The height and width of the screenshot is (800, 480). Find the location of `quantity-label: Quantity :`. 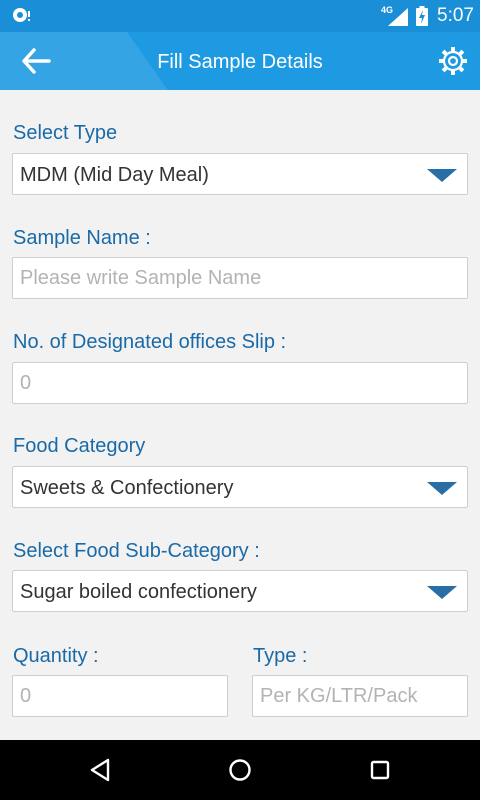

quantity-label: Quantity : is located at coordinates (56, 656).